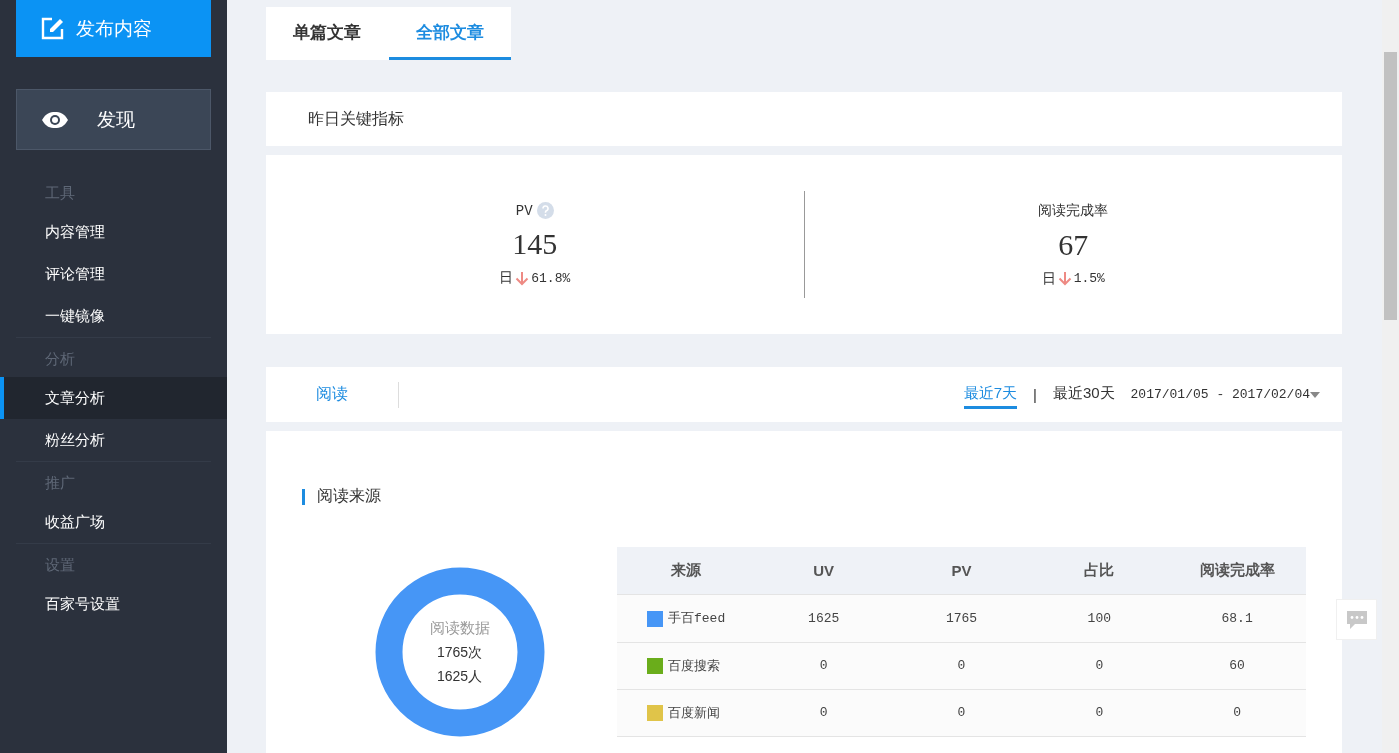 Image resolution: width=1399 pixels, height=753 pixels. Describe the element at coordinates (1237, 666) in the screenshot. I see `table-cell: 60` at that location.